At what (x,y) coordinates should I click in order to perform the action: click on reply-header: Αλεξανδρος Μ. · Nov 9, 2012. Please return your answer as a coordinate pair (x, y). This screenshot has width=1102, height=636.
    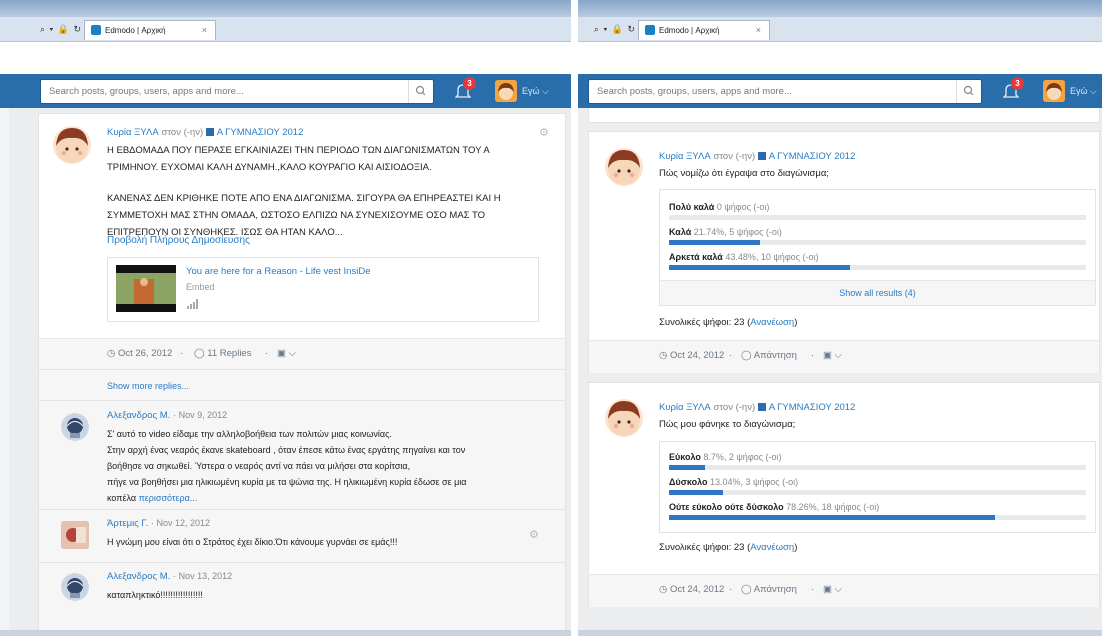
    Looking at the image, I should click on (167, 415).